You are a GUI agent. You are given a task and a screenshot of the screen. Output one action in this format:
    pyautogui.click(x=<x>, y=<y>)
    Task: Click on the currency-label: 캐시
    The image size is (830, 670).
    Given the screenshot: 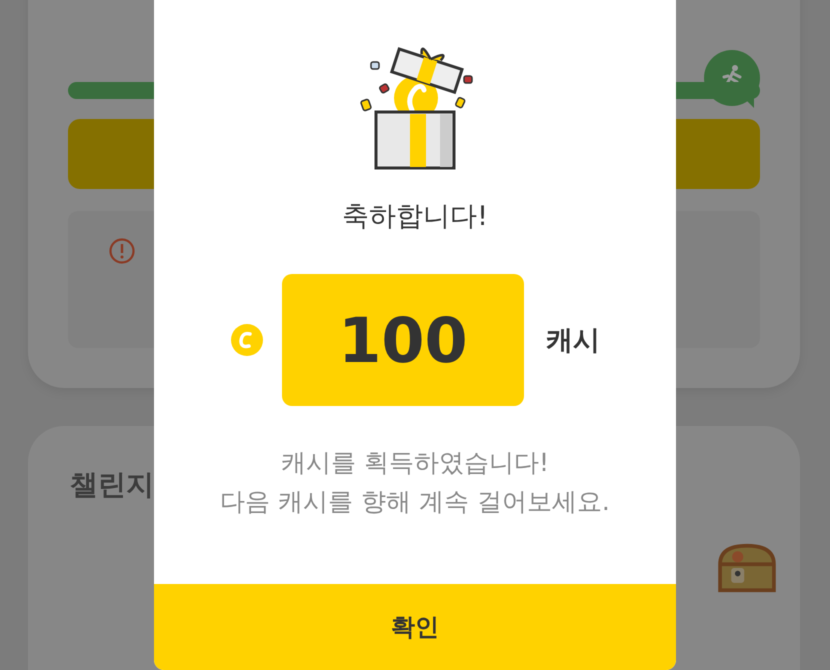 What is the action you would take?
    pyautogui.click(x=573, y=341)
    